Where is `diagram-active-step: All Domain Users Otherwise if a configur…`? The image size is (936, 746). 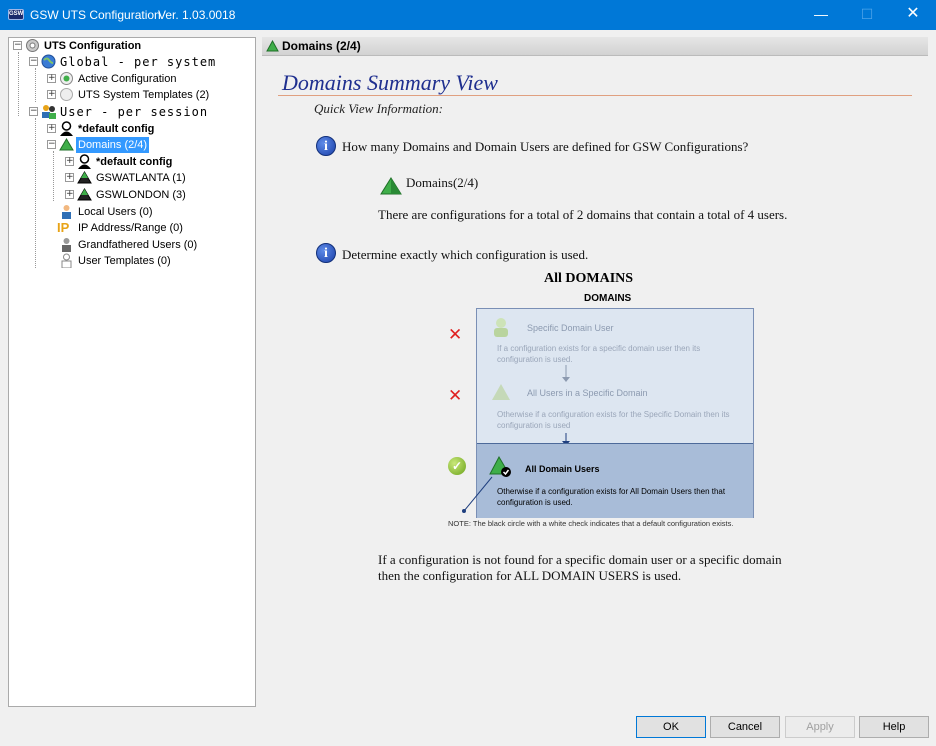 diagram-active-step: All Domain Users Otherwise if a configur… is located at coordinates (615, 480).